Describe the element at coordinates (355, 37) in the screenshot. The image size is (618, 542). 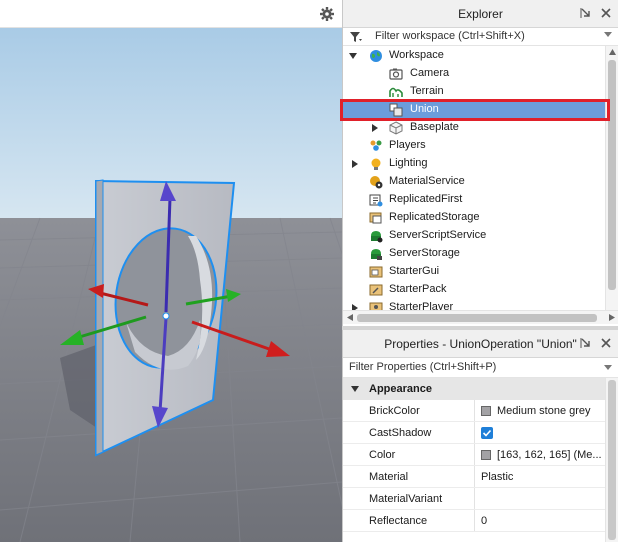
I see `filter-icon` at that location.